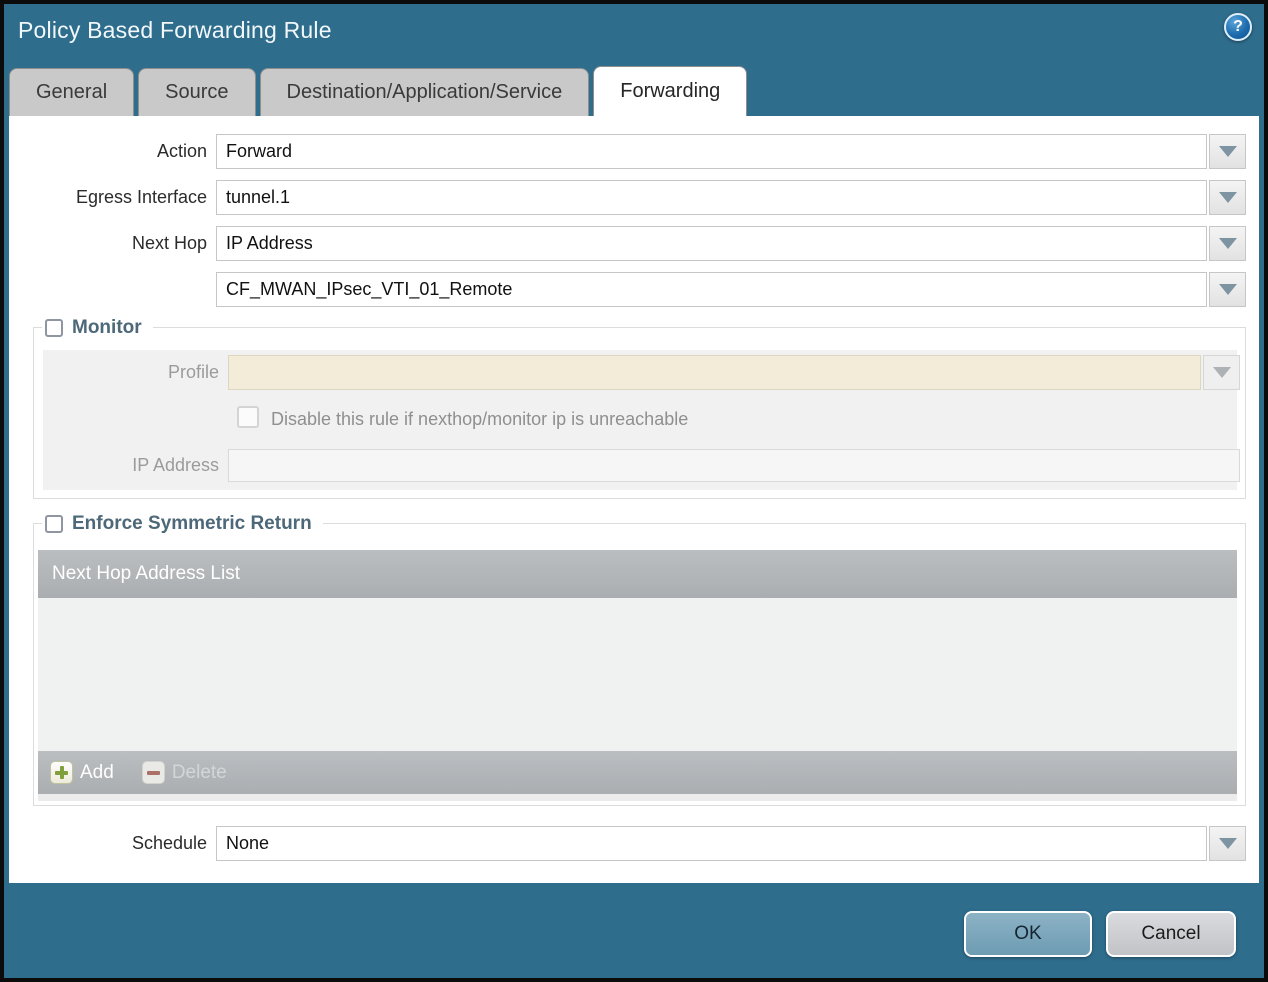 This screenshot has height=982, width=1268. What do you see at coordinates (153, 772) in the screenshot?
I see `minus-icon` at bounding box center [153, 772].